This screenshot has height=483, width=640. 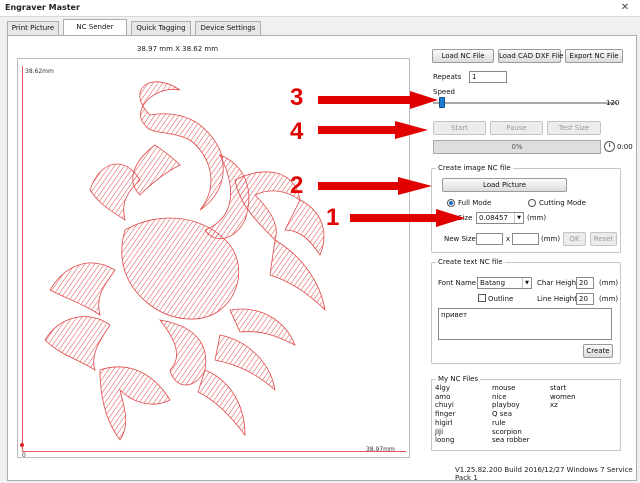 I want to click on nc-file-item: Q sea, so click(x=511, y=414).